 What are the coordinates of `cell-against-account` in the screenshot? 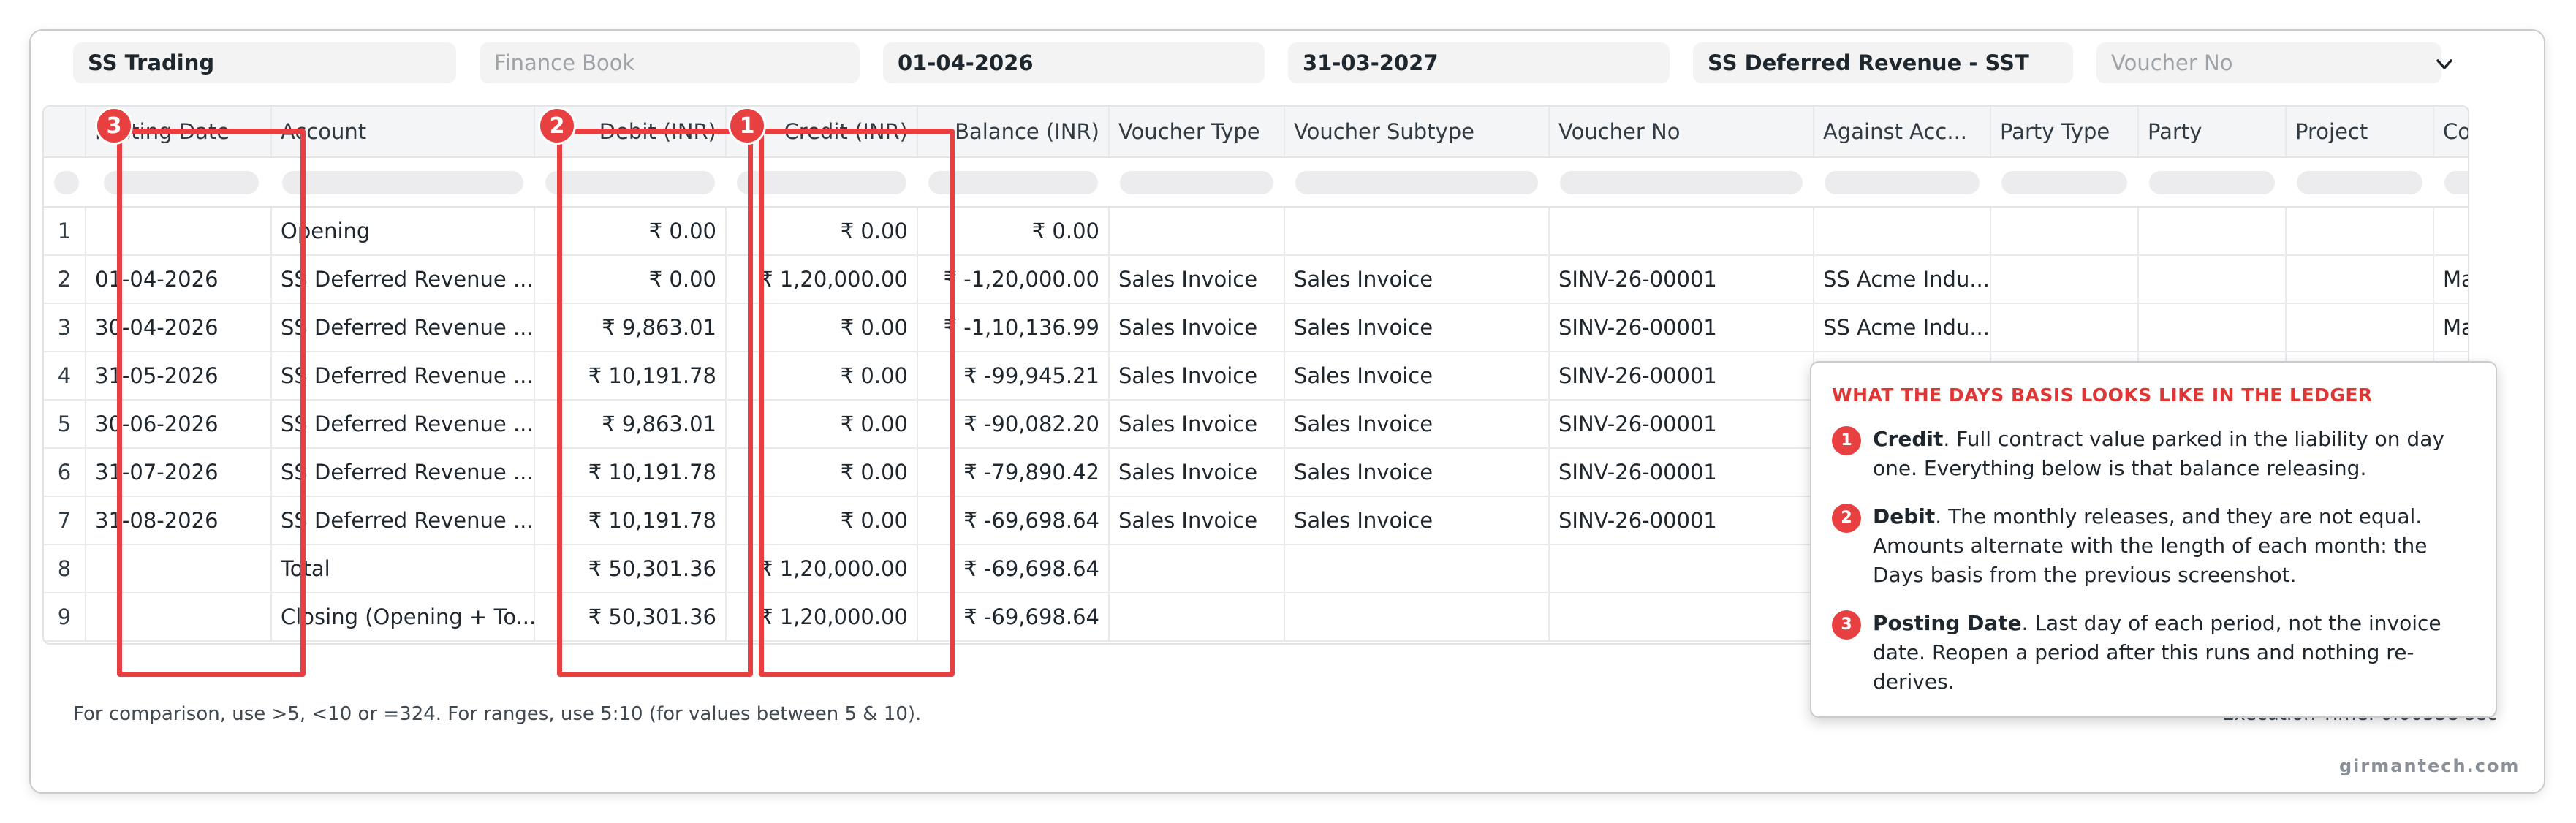 It's located at (1902, 231).